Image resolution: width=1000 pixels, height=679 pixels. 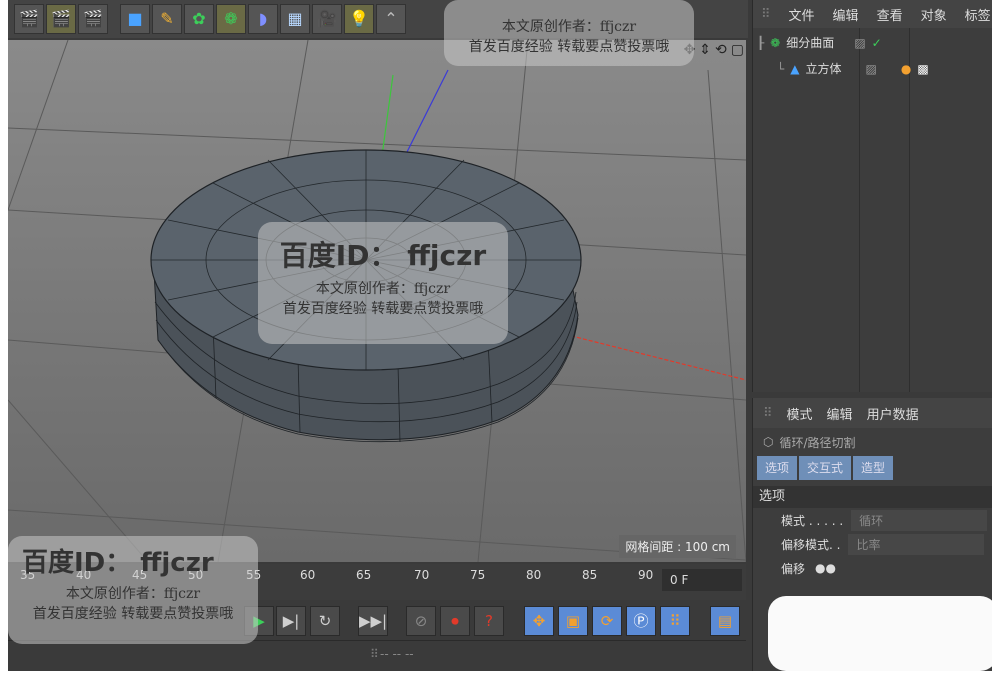 What do you see at coordinates (291, 621) in the screenshot?
I see `next-frame-icon: ▶|` at bounding box center [291, 621].